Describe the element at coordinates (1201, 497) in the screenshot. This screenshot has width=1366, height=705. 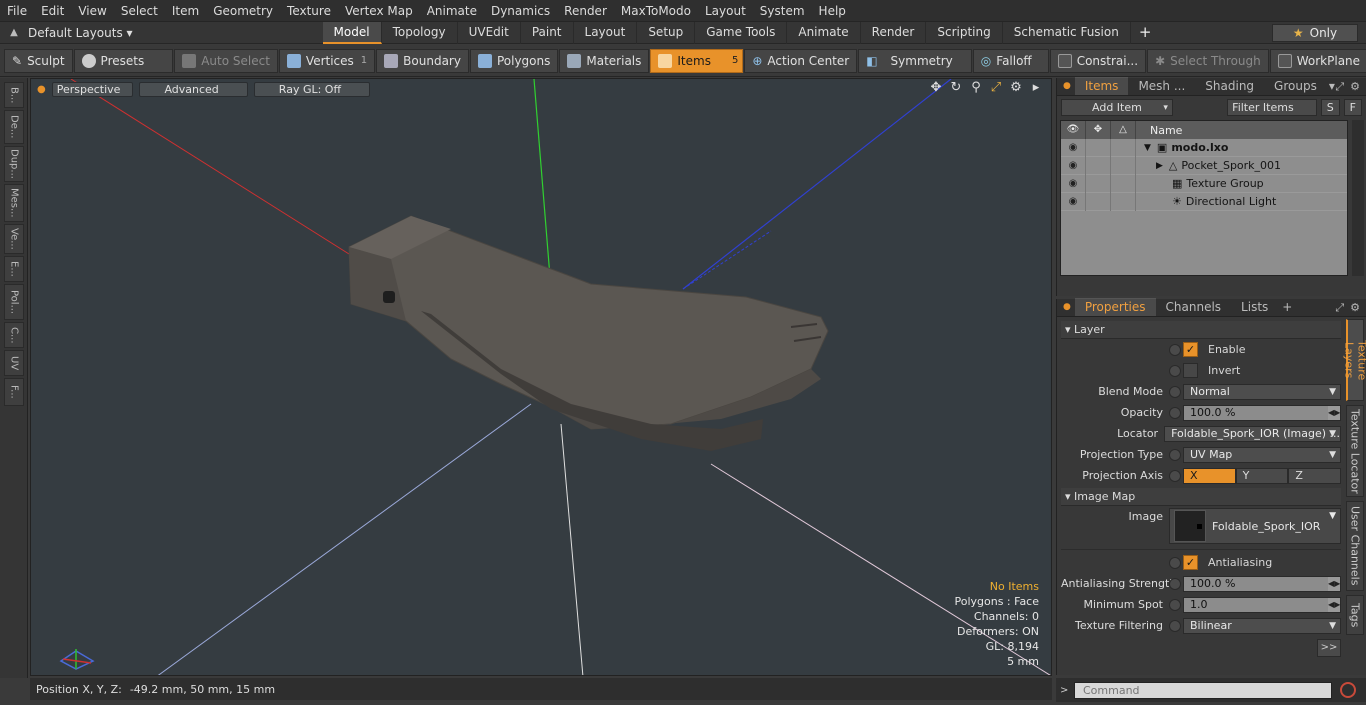
I see `image-map-section-header: ▾ Image Map` at that location.